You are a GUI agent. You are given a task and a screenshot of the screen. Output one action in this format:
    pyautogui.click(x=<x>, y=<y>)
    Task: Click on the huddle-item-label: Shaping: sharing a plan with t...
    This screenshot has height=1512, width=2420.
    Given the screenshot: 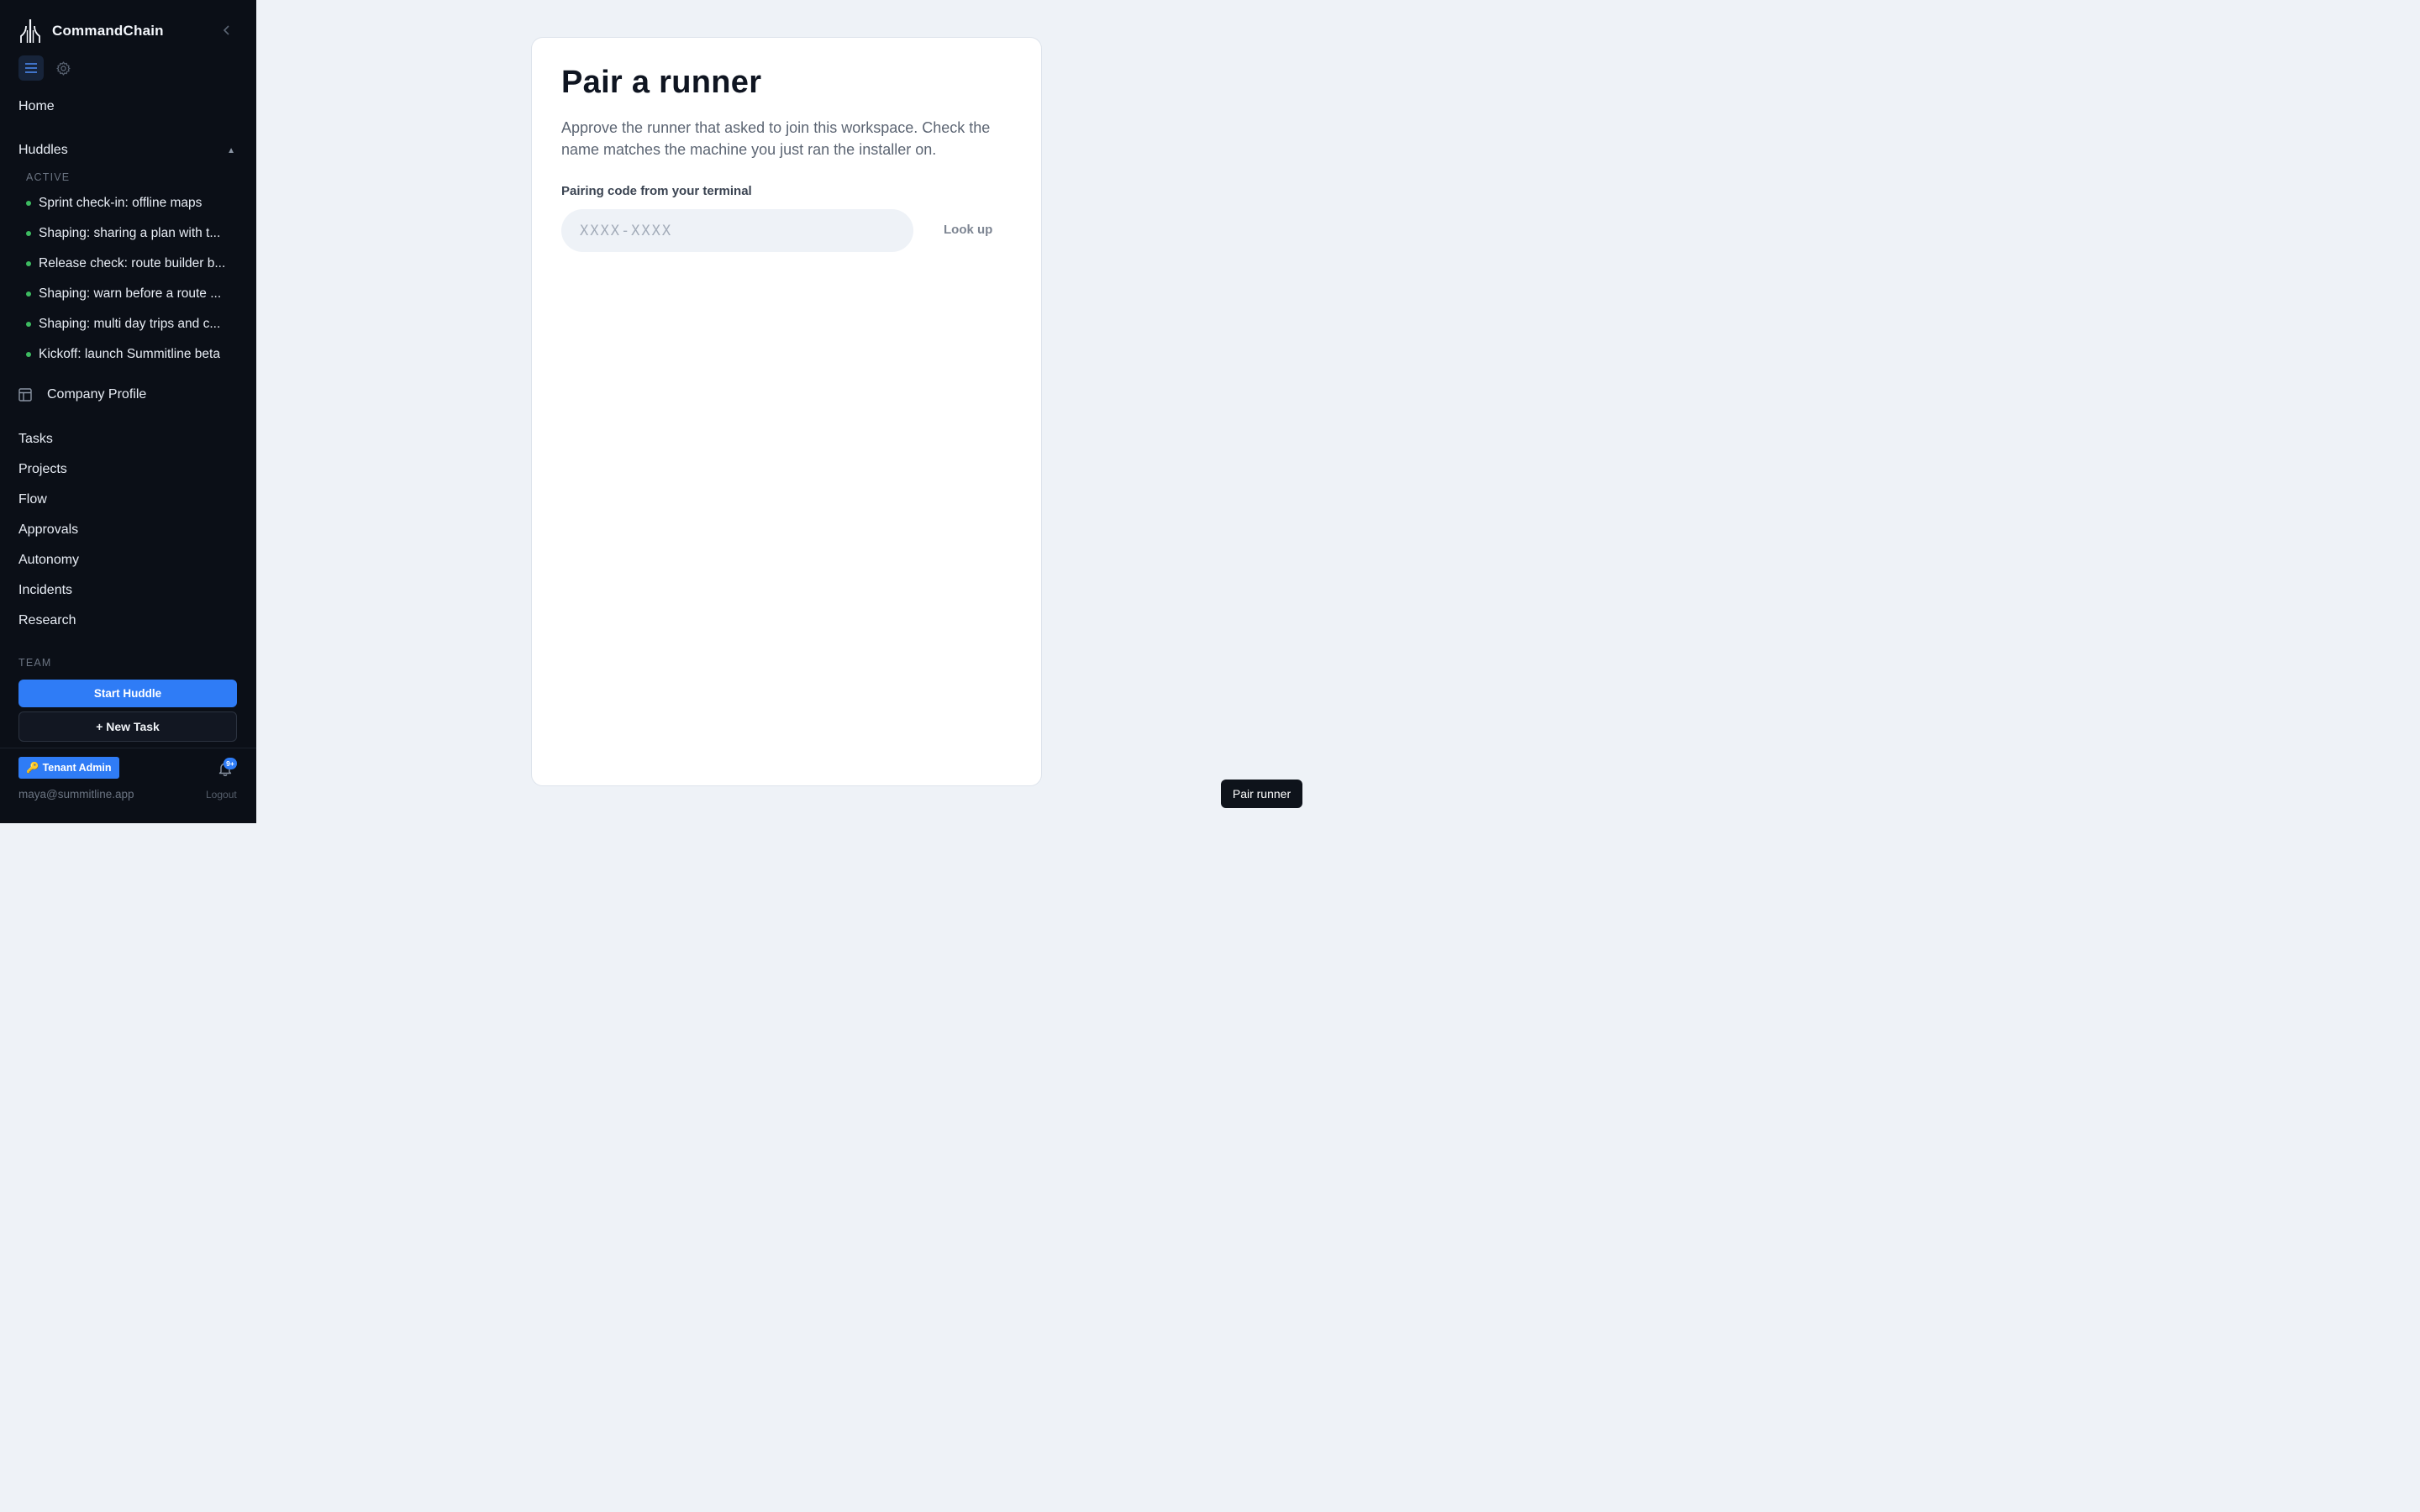 What is the action you would take?
    pyautogui.click(x=130, y=233)
    